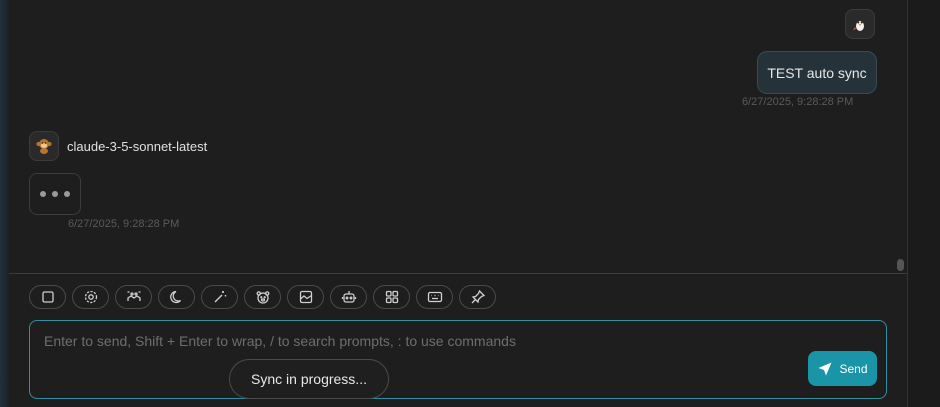 The image size is (940, 407). What do you see at coordinates (900, 265) in the screenshot?
I see `scrollbar-thumb` at bounding box center [900, 265].